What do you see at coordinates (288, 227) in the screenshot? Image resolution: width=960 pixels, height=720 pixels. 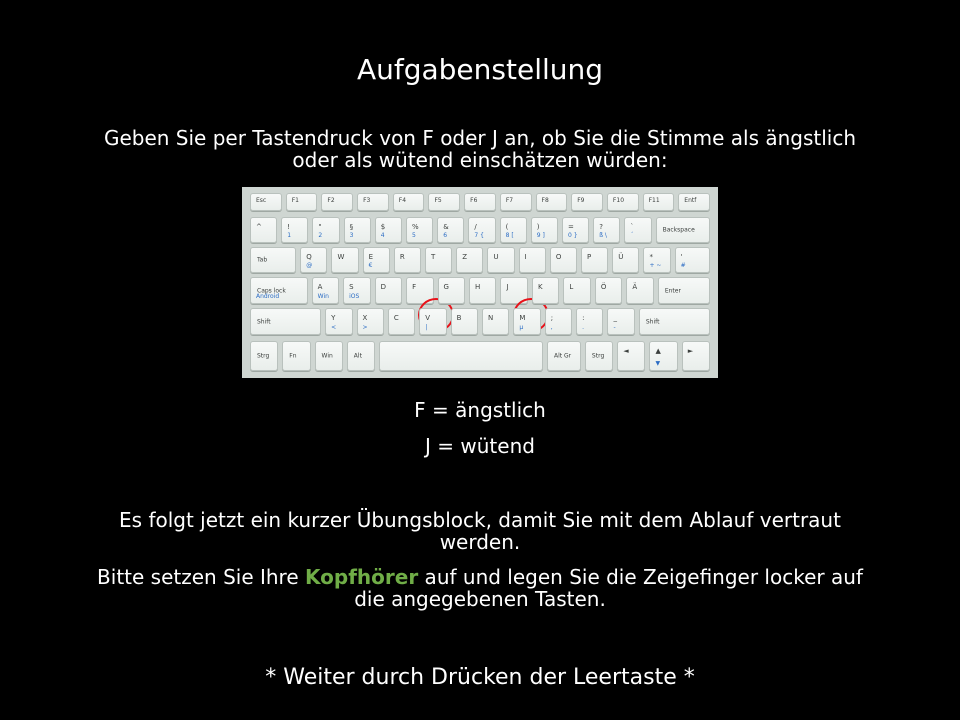 I see `key-label: !` at bounding box center [288, 227].